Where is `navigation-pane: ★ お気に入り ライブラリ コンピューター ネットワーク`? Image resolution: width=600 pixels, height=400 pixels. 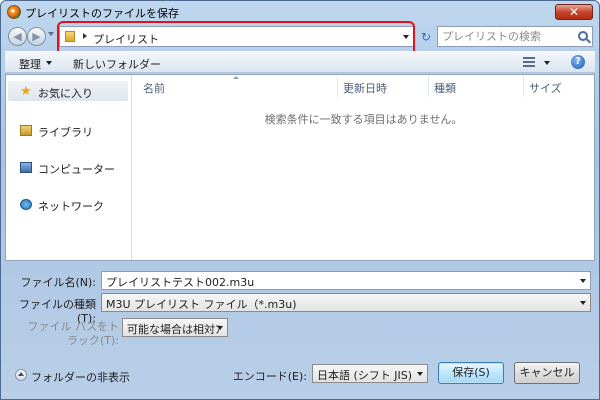 navigation-pane: ★ お気に入り ライブラリ コンピューター ネットワーク is located at coordinates (69, 167).